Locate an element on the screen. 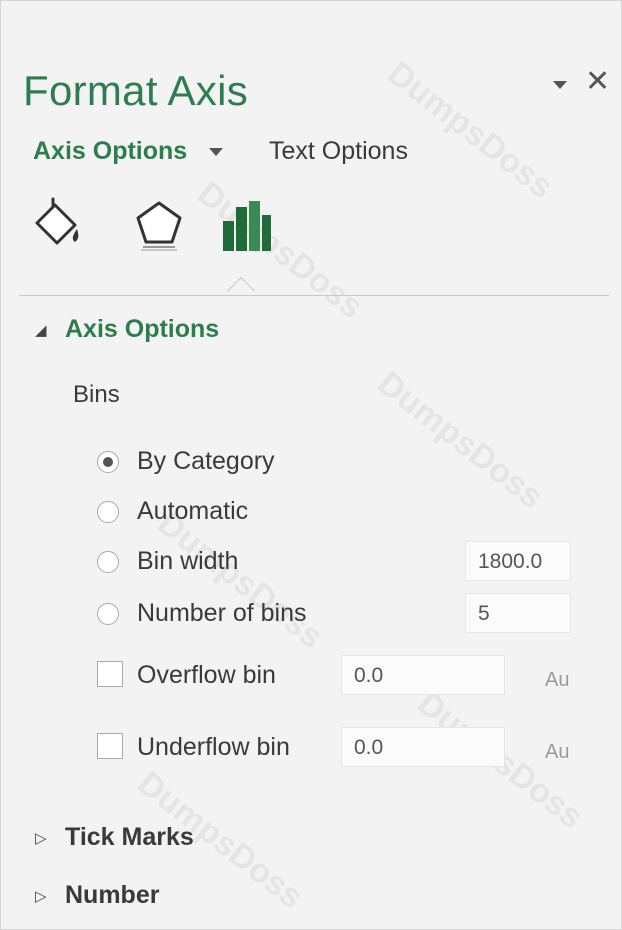 This screenshot has width=622, height=930. bin-width-input: 1800.0 is located at coordinates (518, 561).